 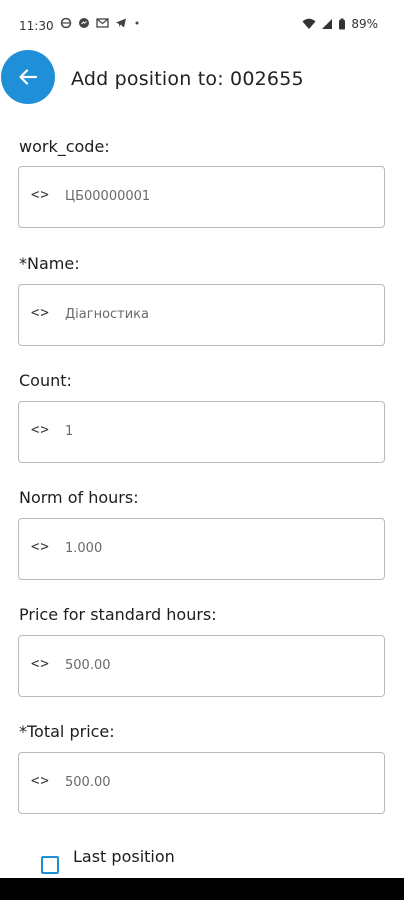 I want to click on arrow-left-icon, so click(x=28, y=77).